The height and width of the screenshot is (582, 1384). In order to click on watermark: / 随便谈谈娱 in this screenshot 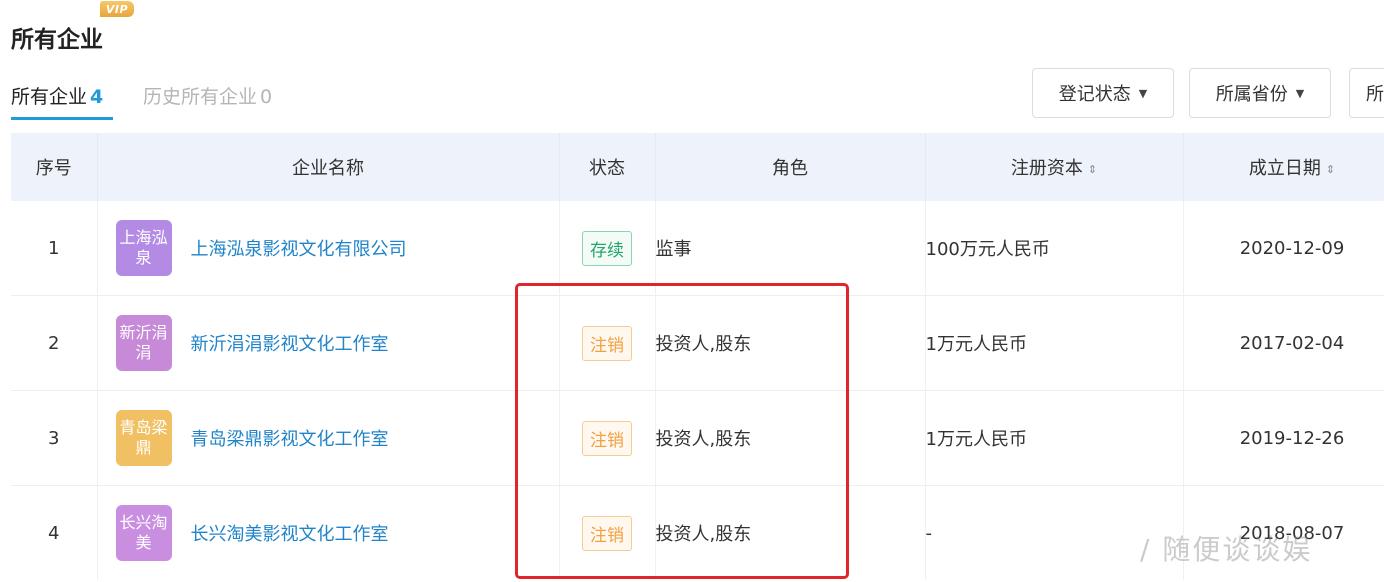, I will do `click(1226, 549)`.